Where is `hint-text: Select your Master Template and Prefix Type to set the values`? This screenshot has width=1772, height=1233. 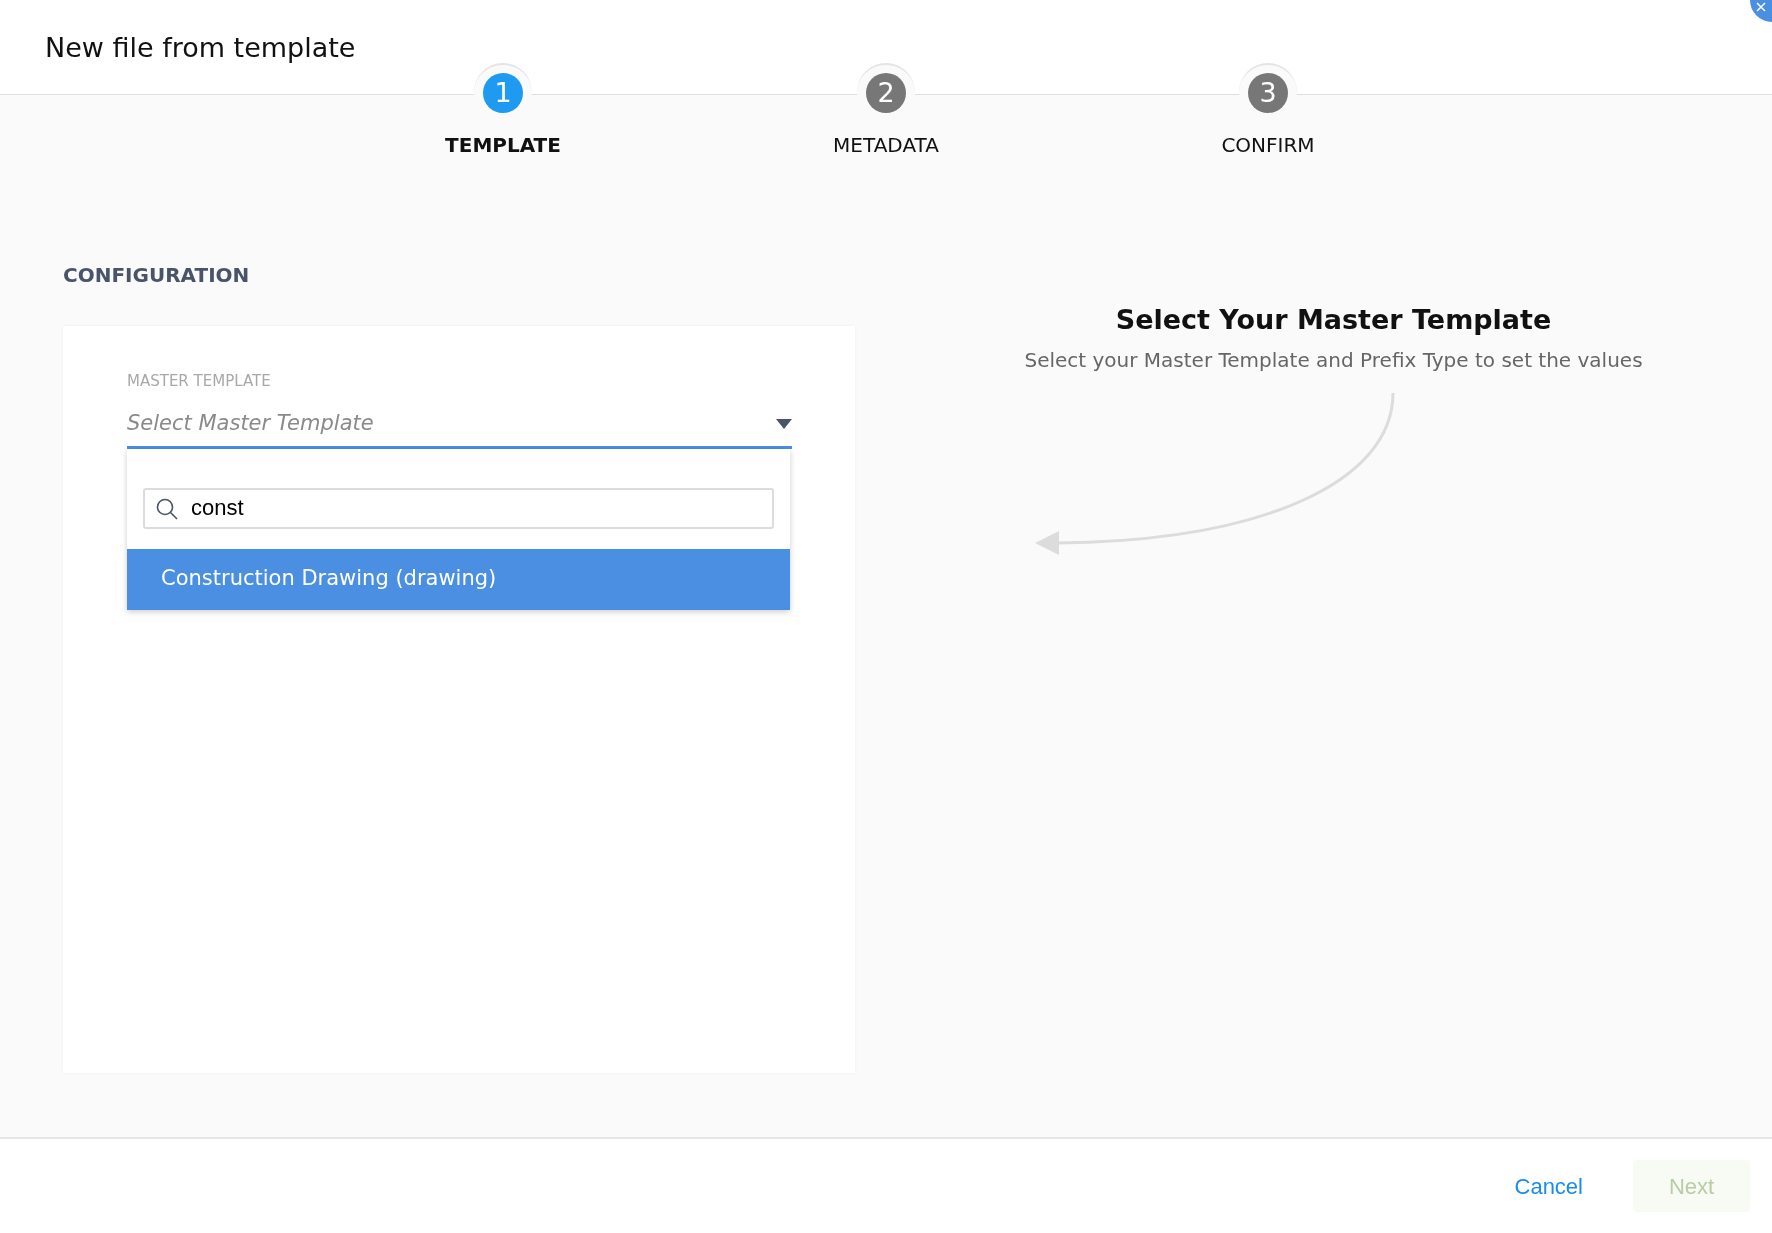
hint-text: Select your Master Template and Prefix Type to set the values is located at coordinates (1333, 360).